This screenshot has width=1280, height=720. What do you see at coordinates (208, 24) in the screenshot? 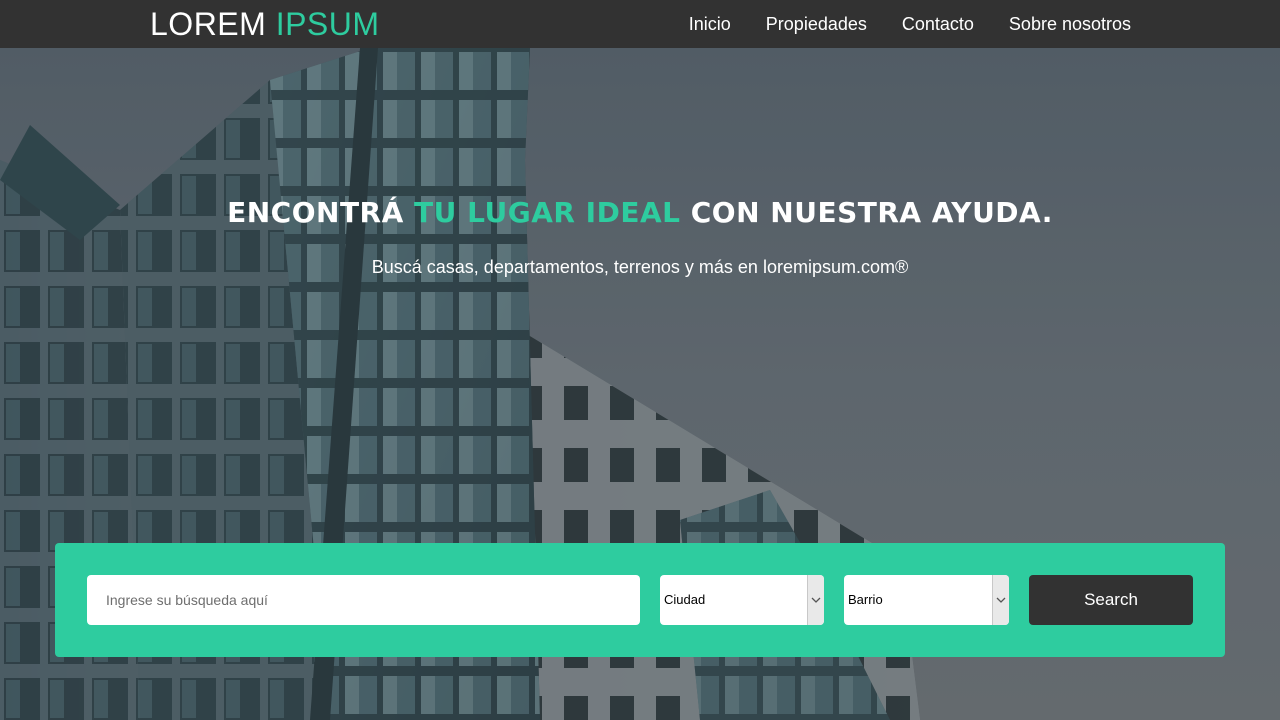
I see `logo-text-white: LOREM` at bounding box center [208, 24].